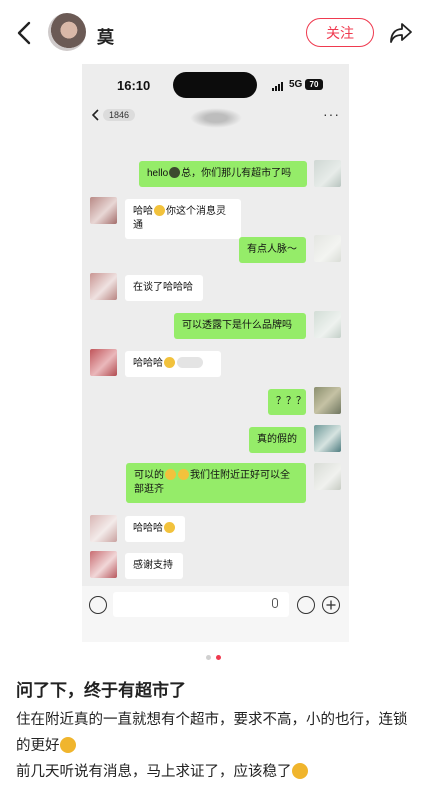  I want to click on blurred-contact-name, so click(216, 118).